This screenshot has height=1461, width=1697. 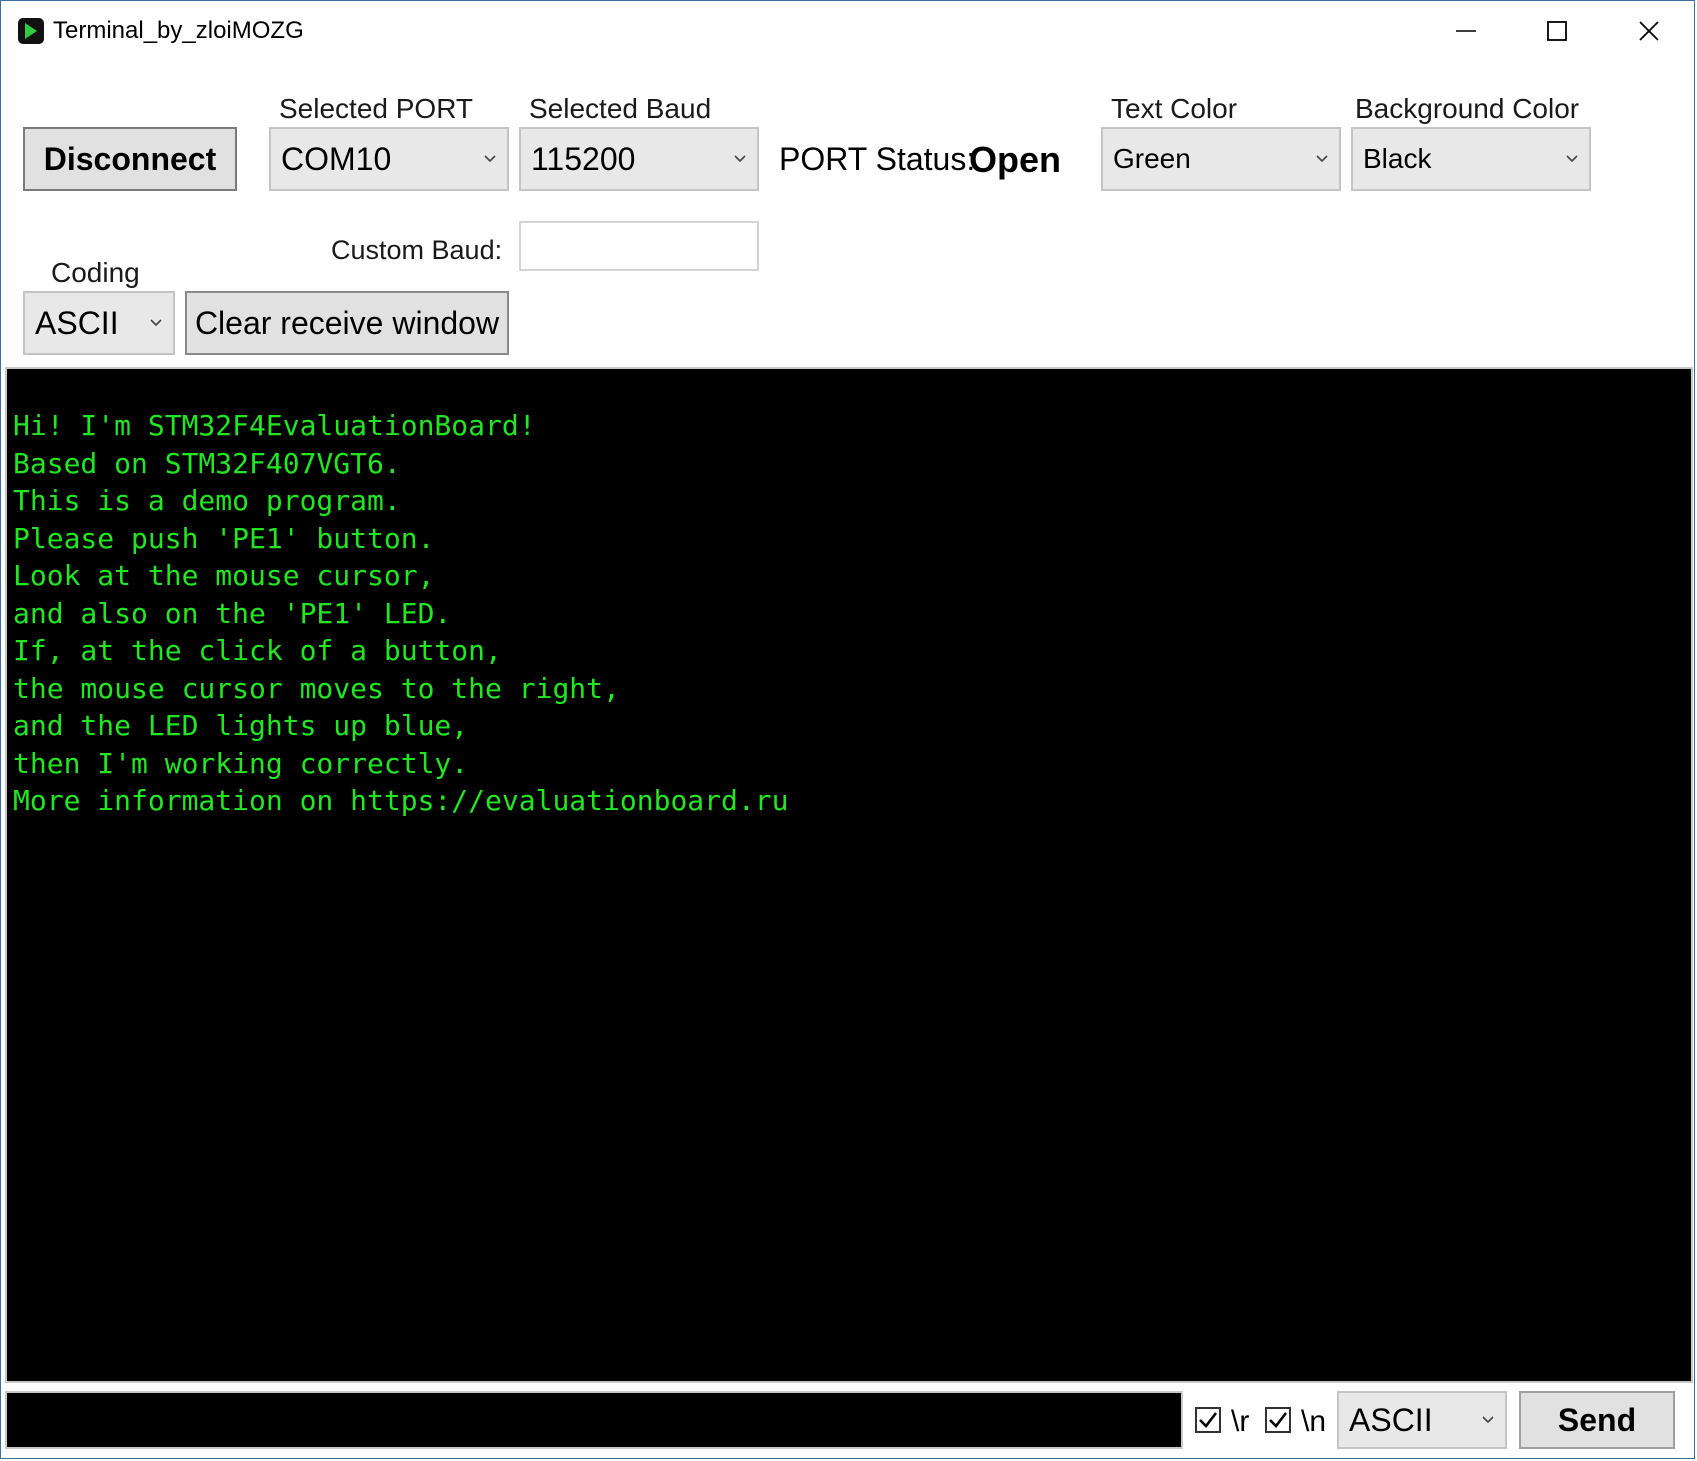 I want to click on receive-line: This is a demo program., so click(x=207, y=500).